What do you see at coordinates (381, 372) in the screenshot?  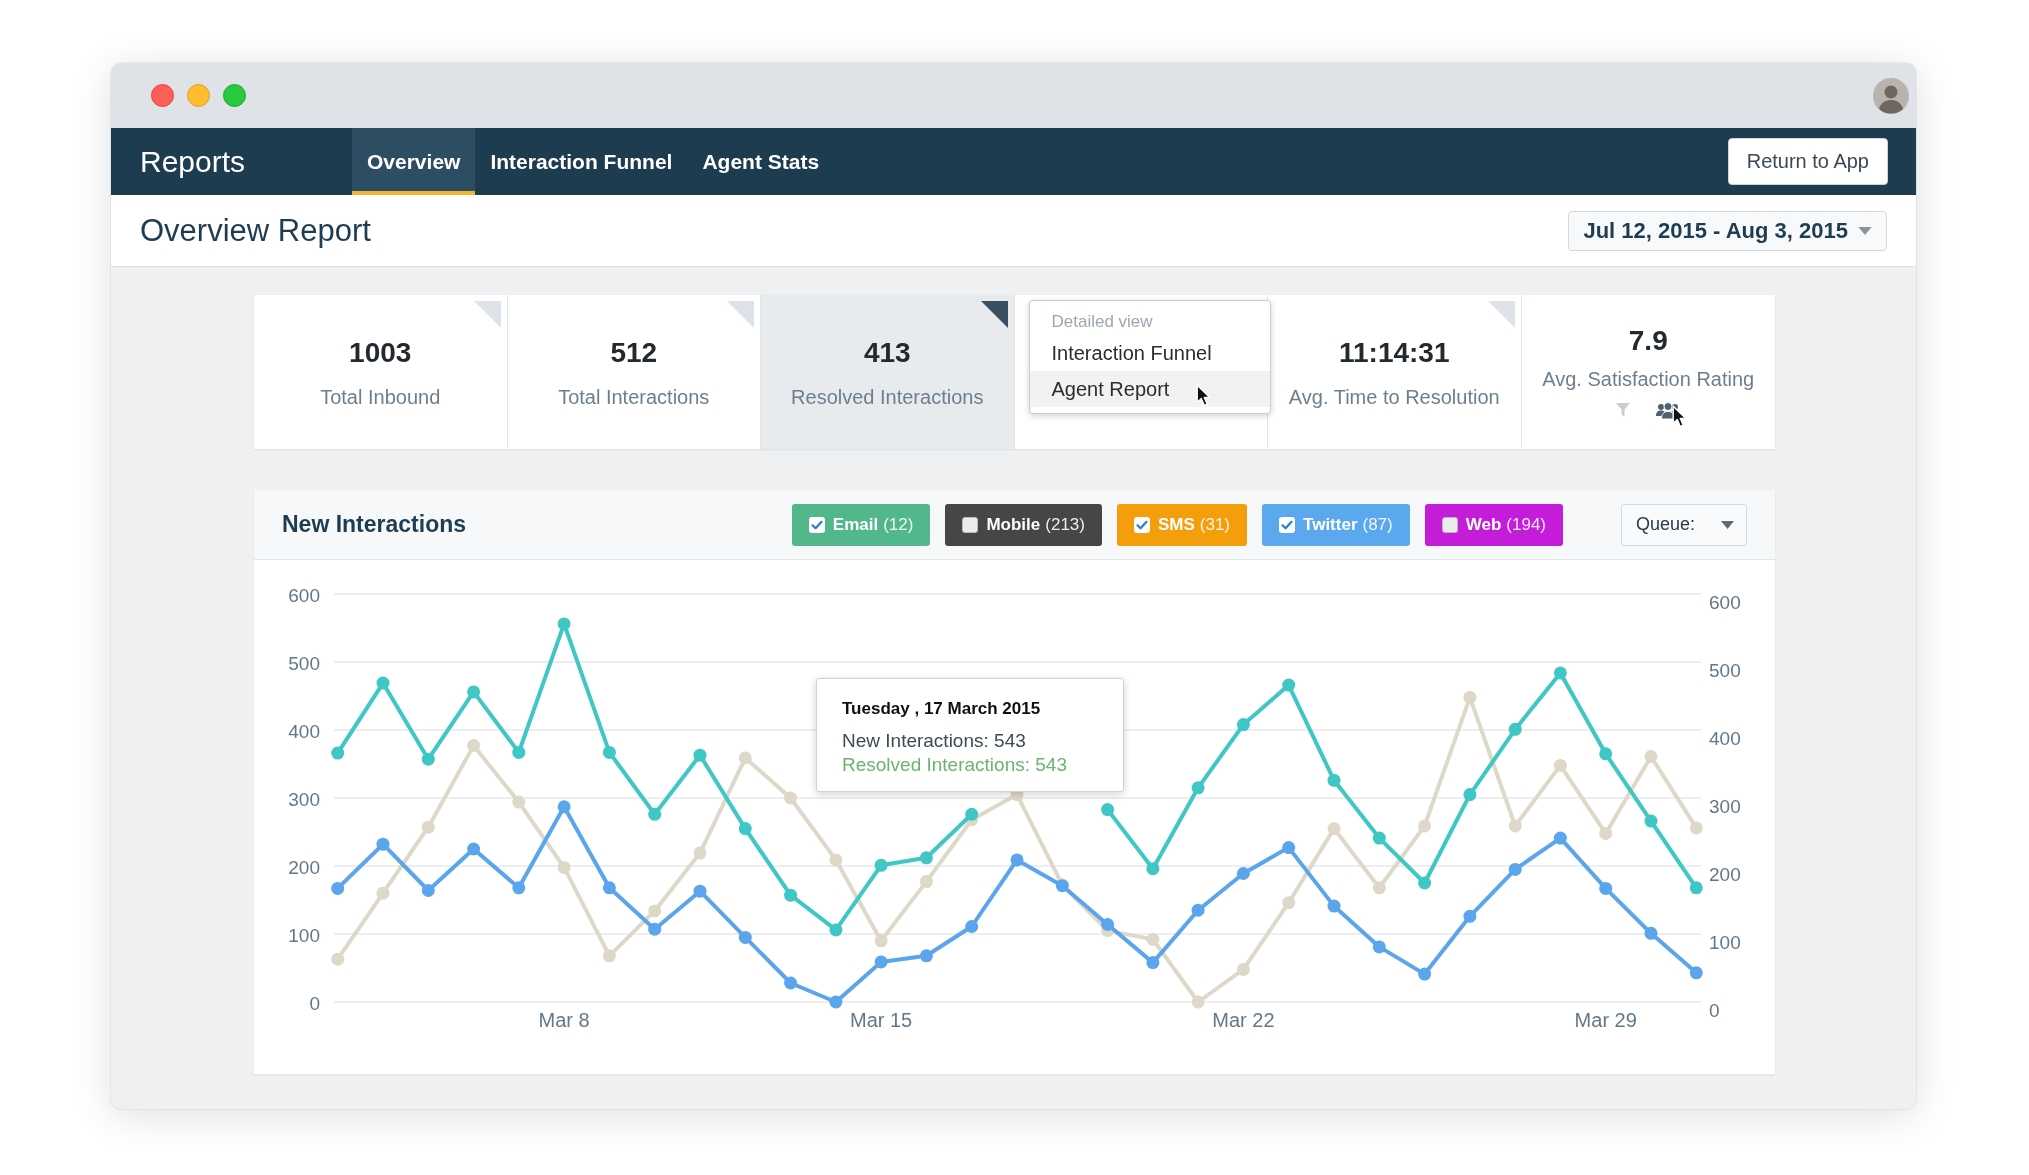 I see `stat-card: 1003 Total Inbound` at bounding box center [381, 372].